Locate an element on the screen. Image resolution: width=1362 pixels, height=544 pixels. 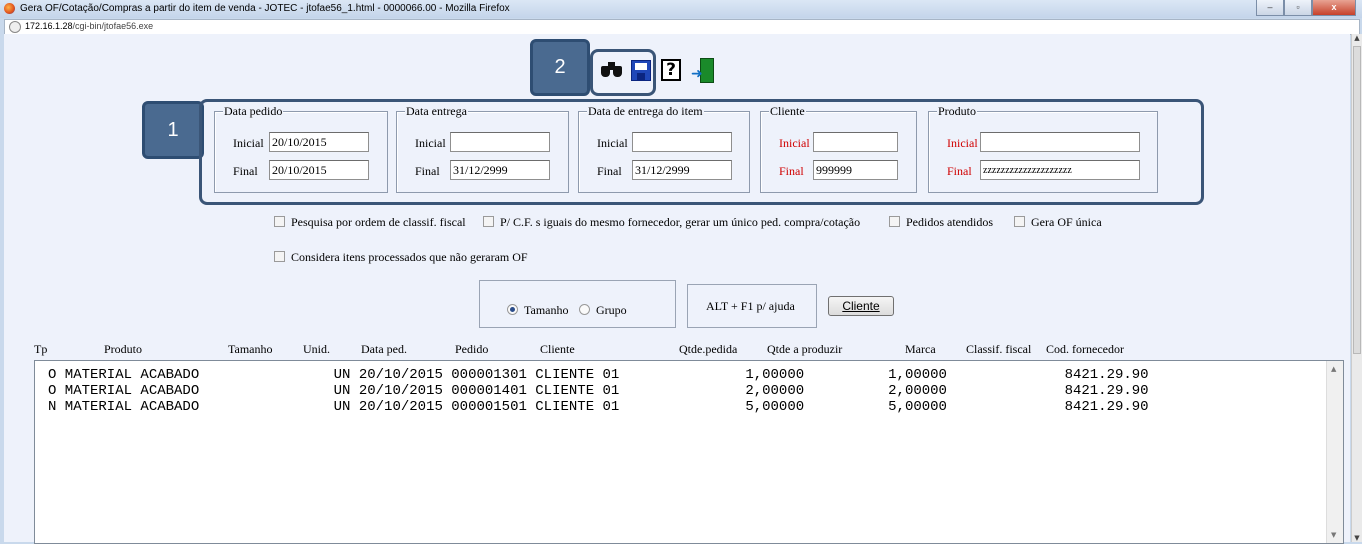
considera-itens-checkbox is located at coordinates (279, 256).